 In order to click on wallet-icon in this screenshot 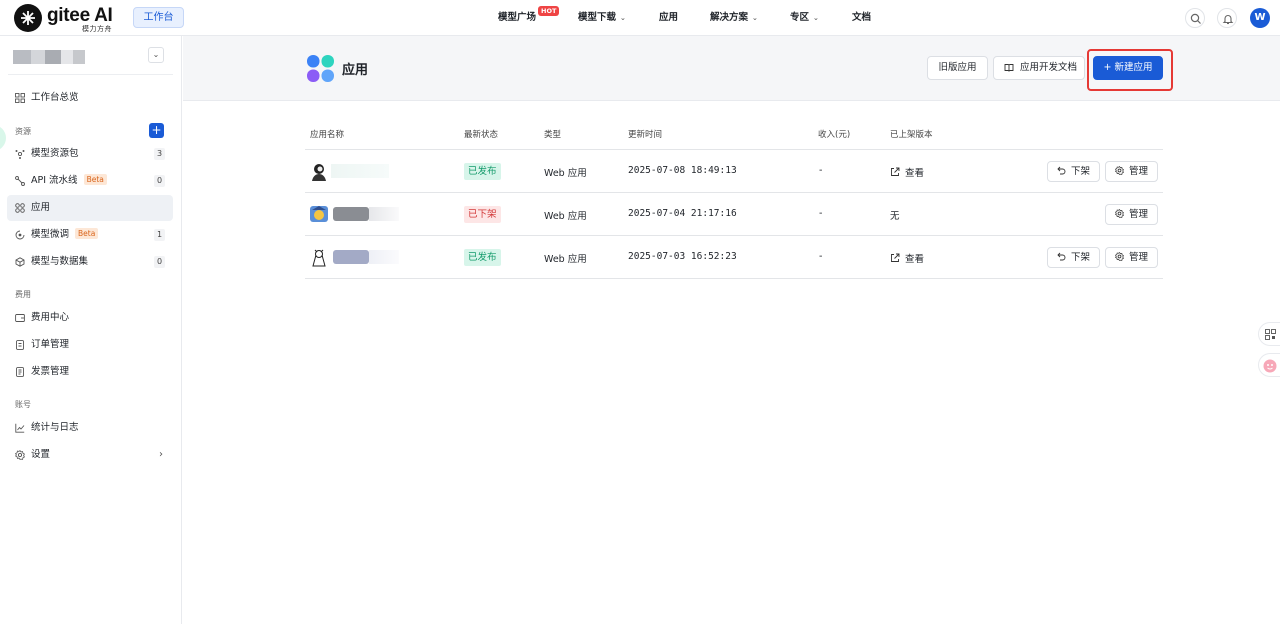, I will do `click(20, 318)`.